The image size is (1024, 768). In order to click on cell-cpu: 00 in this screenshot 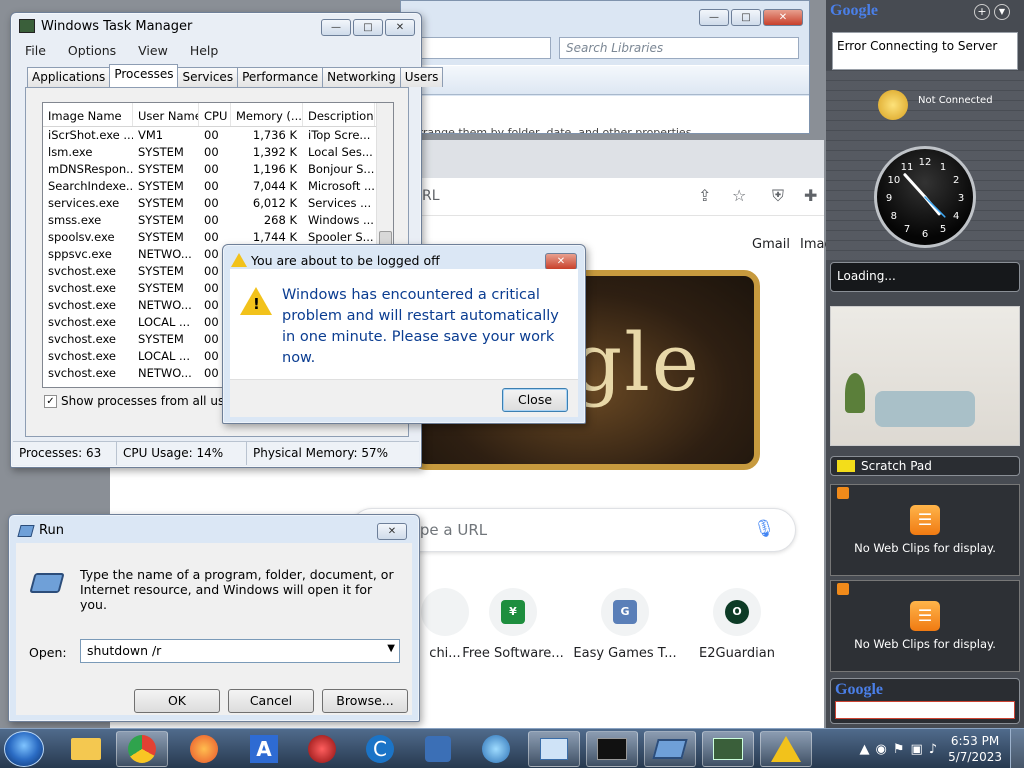, I will do `click(211, 135)`.